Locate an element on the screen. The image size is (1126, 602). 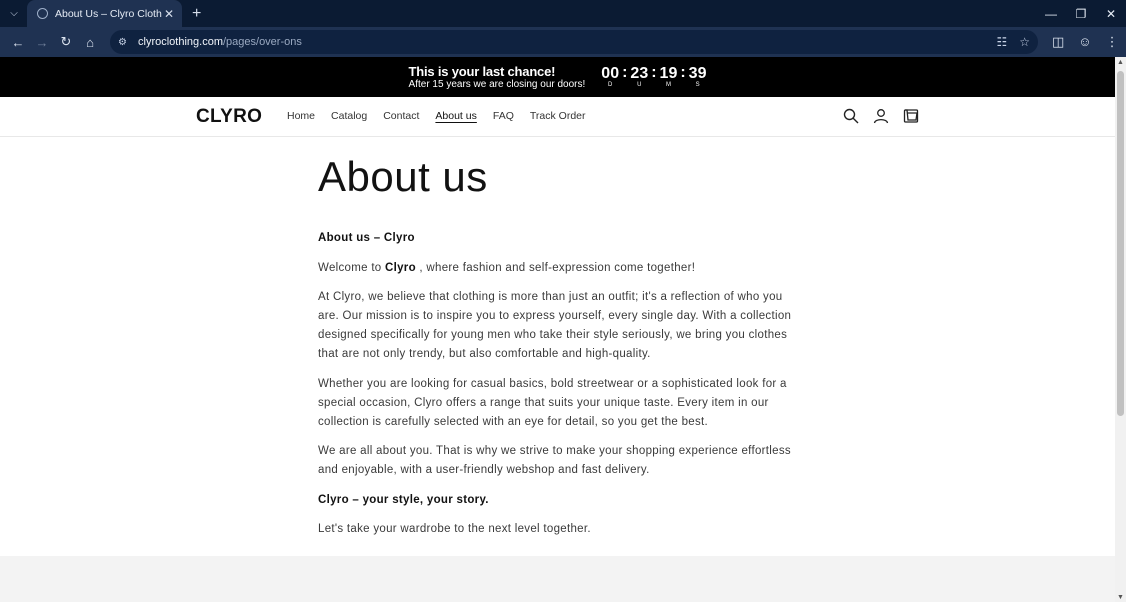
browser-tab-bar: ⌵ About Us – Clyro Clothing ✕ + — ❐ ✕ is located at coordinates (563, 13).